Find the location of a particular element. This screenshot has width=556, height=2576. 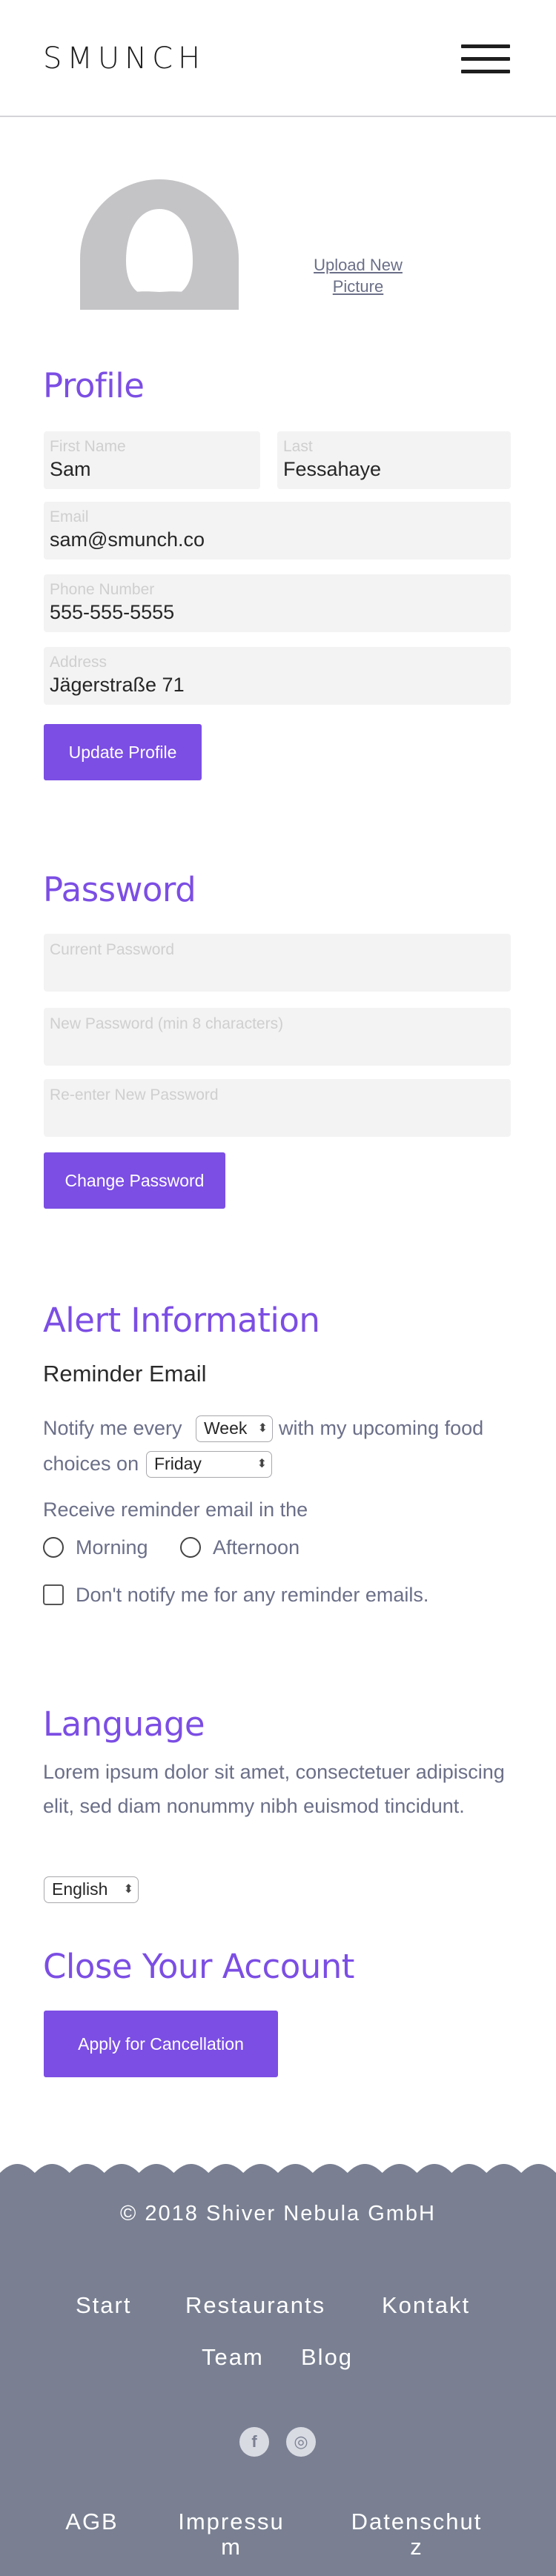

smunch-logo: SMUNCH is located at coordinates (124, 59).